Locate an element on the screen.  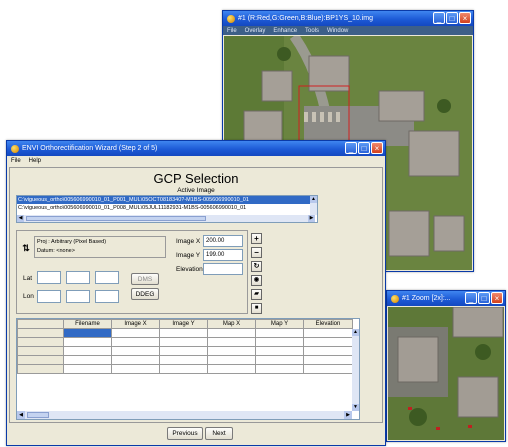
previous-button: Previous is located at coordinates (185, 433).